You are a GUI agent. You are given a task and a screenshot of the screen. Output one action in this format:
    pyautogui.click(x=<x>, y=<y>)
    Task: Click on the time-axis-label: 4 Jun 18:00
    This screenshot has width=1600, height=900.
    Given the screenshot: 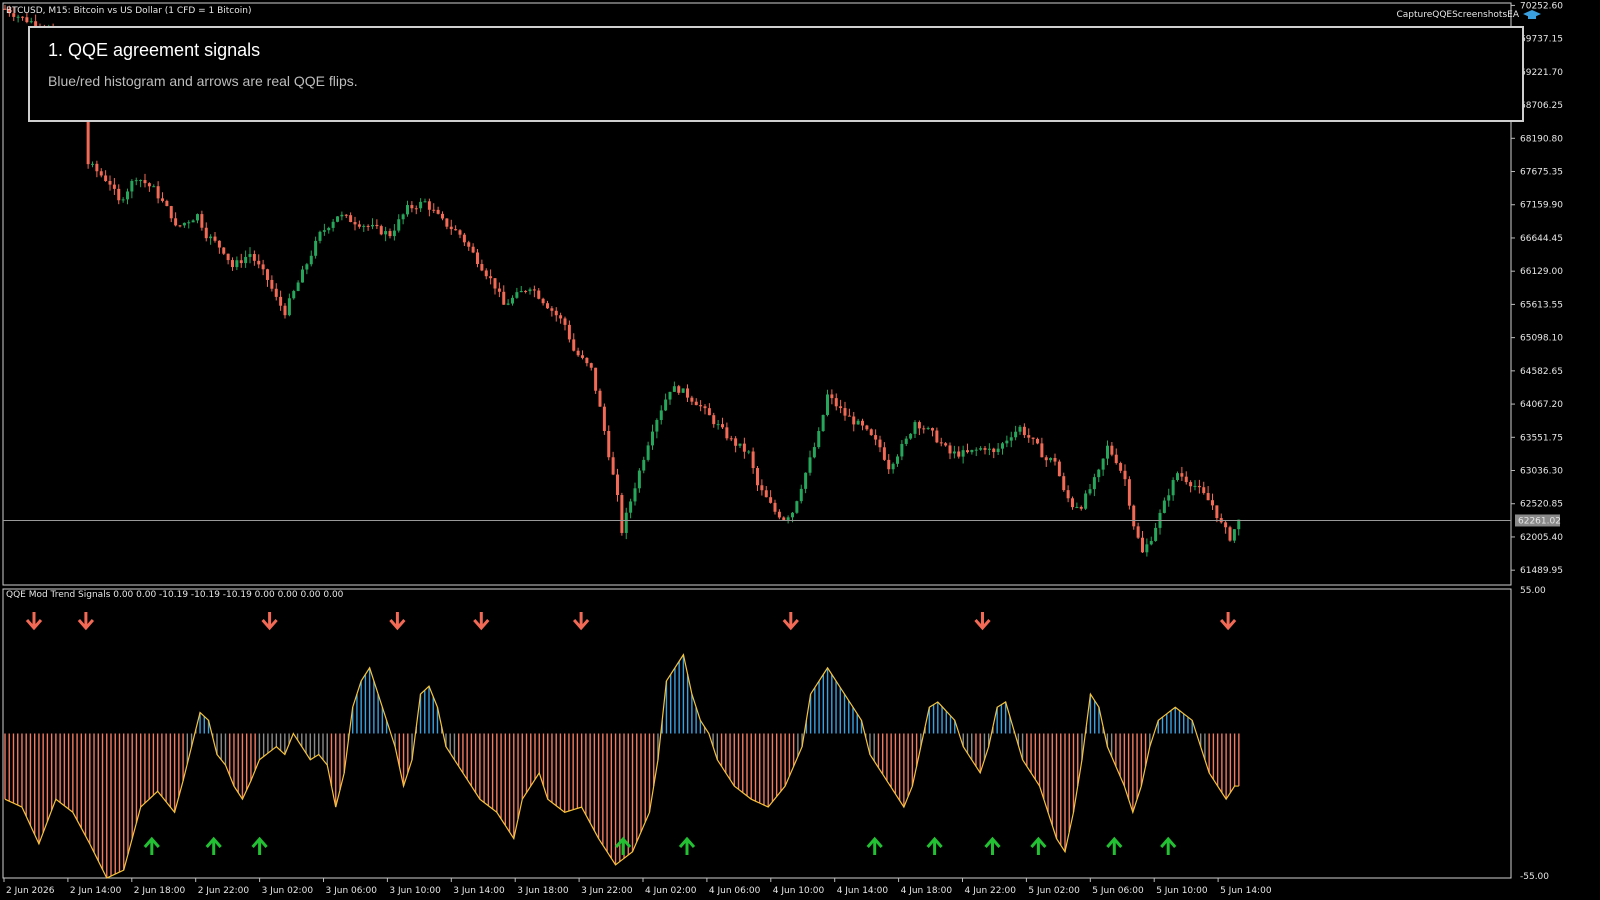 What is the action you would take?
    pyautogui.click(x=927, y=891)
    